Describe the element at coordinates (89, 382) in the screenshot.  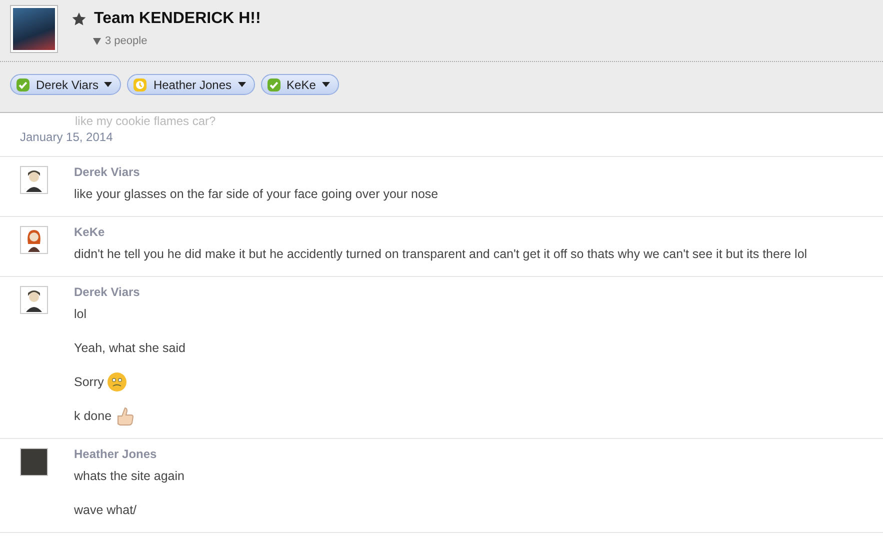
I see `message-text: Sorry` at that location.